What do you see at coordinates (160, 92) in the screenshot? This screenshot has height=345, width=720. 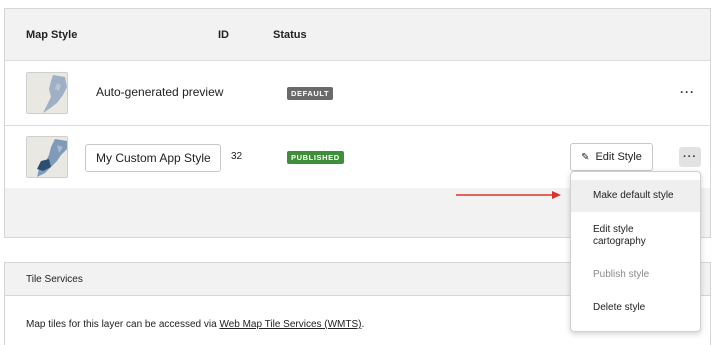 I see `style-name: Auto-generated preview` at bounding box center [160, 92].